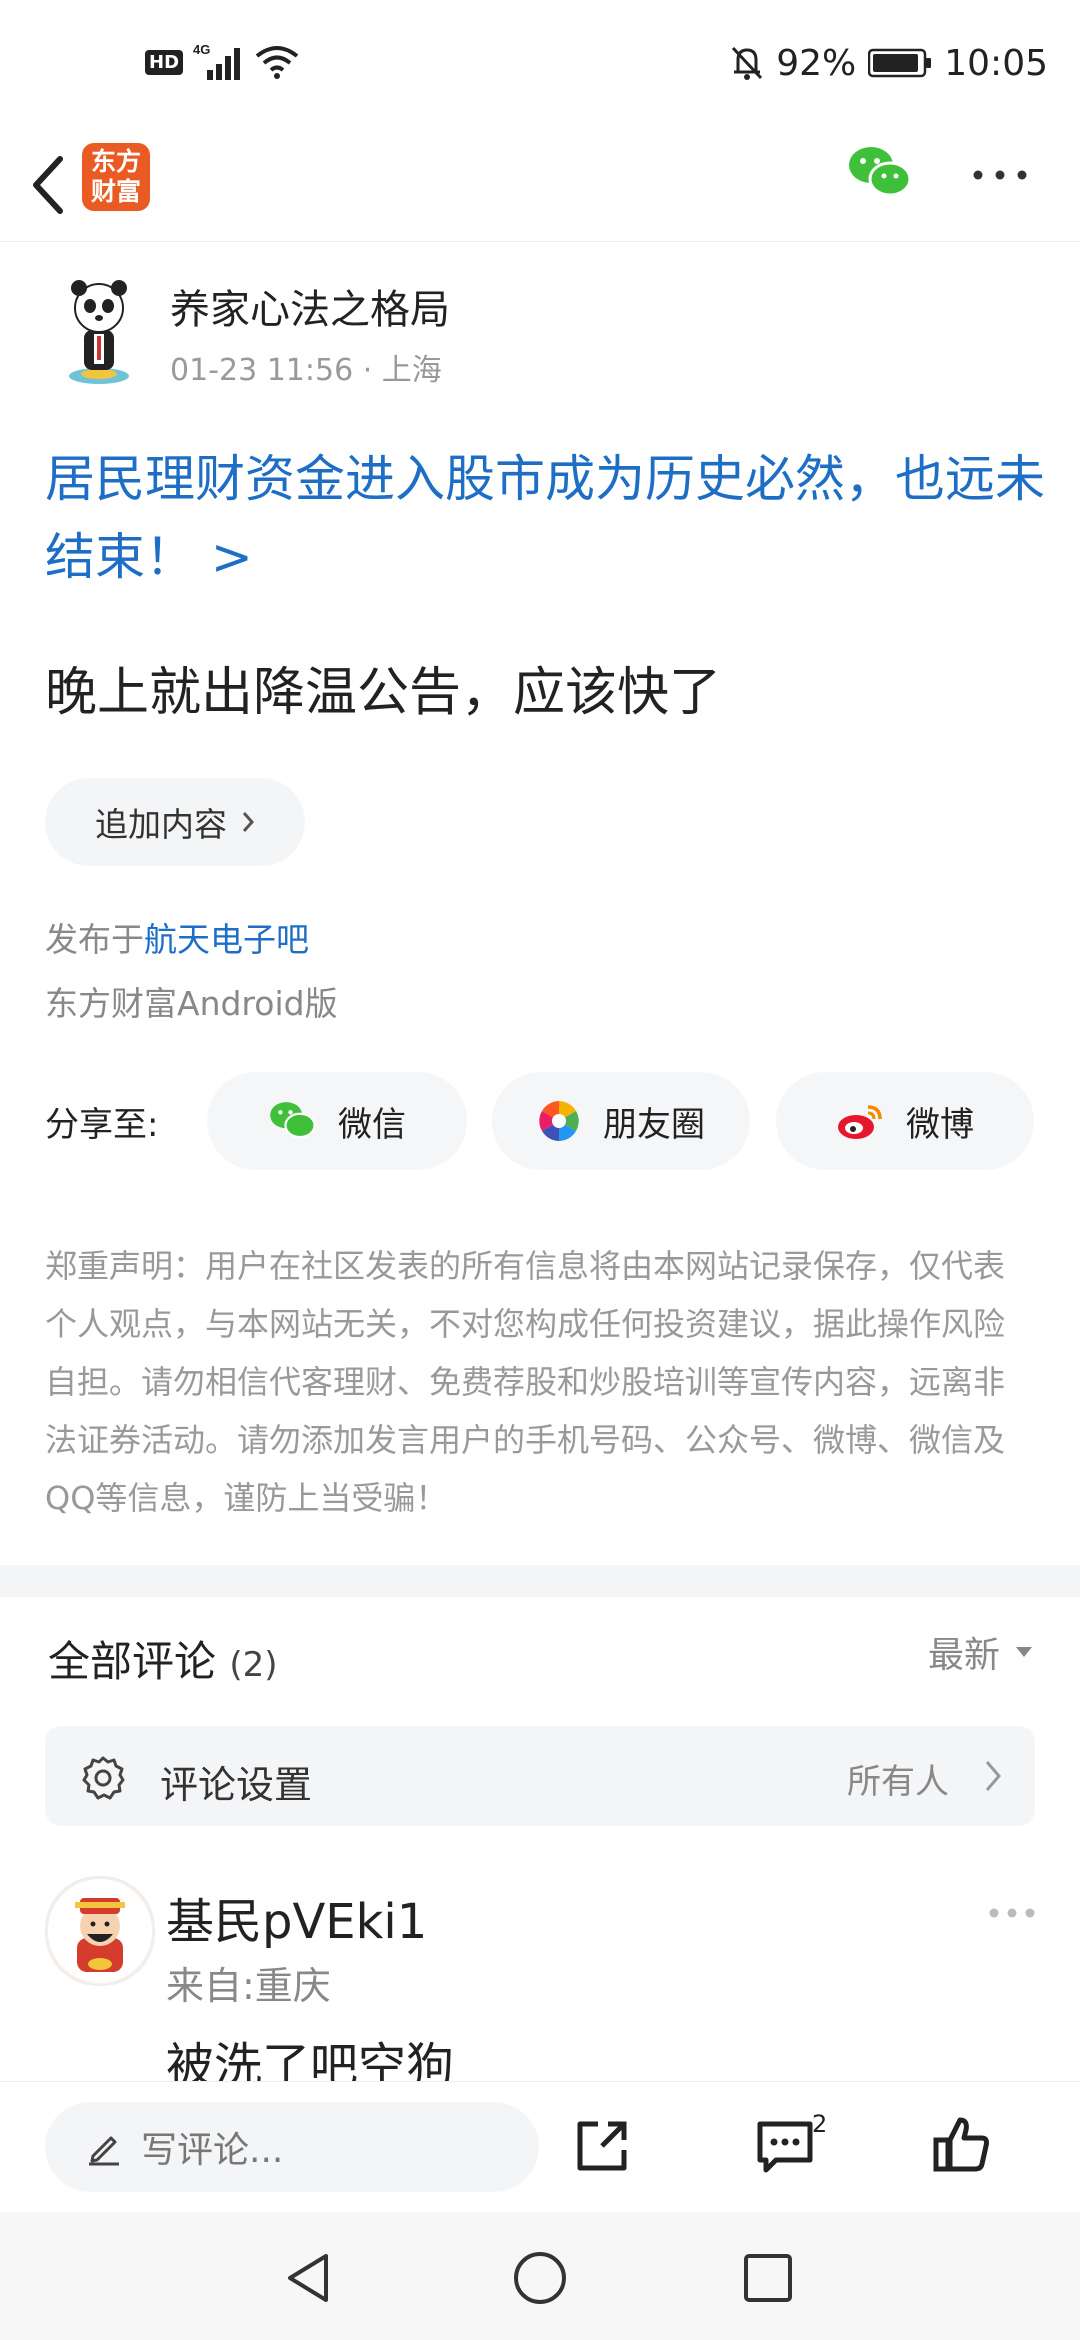  Describe the element at coordinates (898, 1782) in the screenshot. I see `comment-settings-value: 所有人` at that location.